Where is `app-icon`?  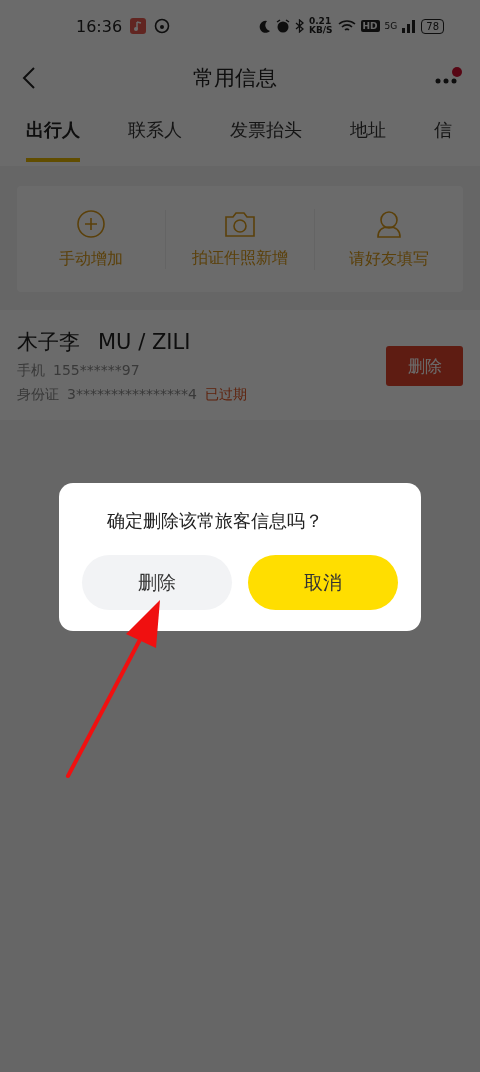 app-icon is located at coordinates (162, 26).